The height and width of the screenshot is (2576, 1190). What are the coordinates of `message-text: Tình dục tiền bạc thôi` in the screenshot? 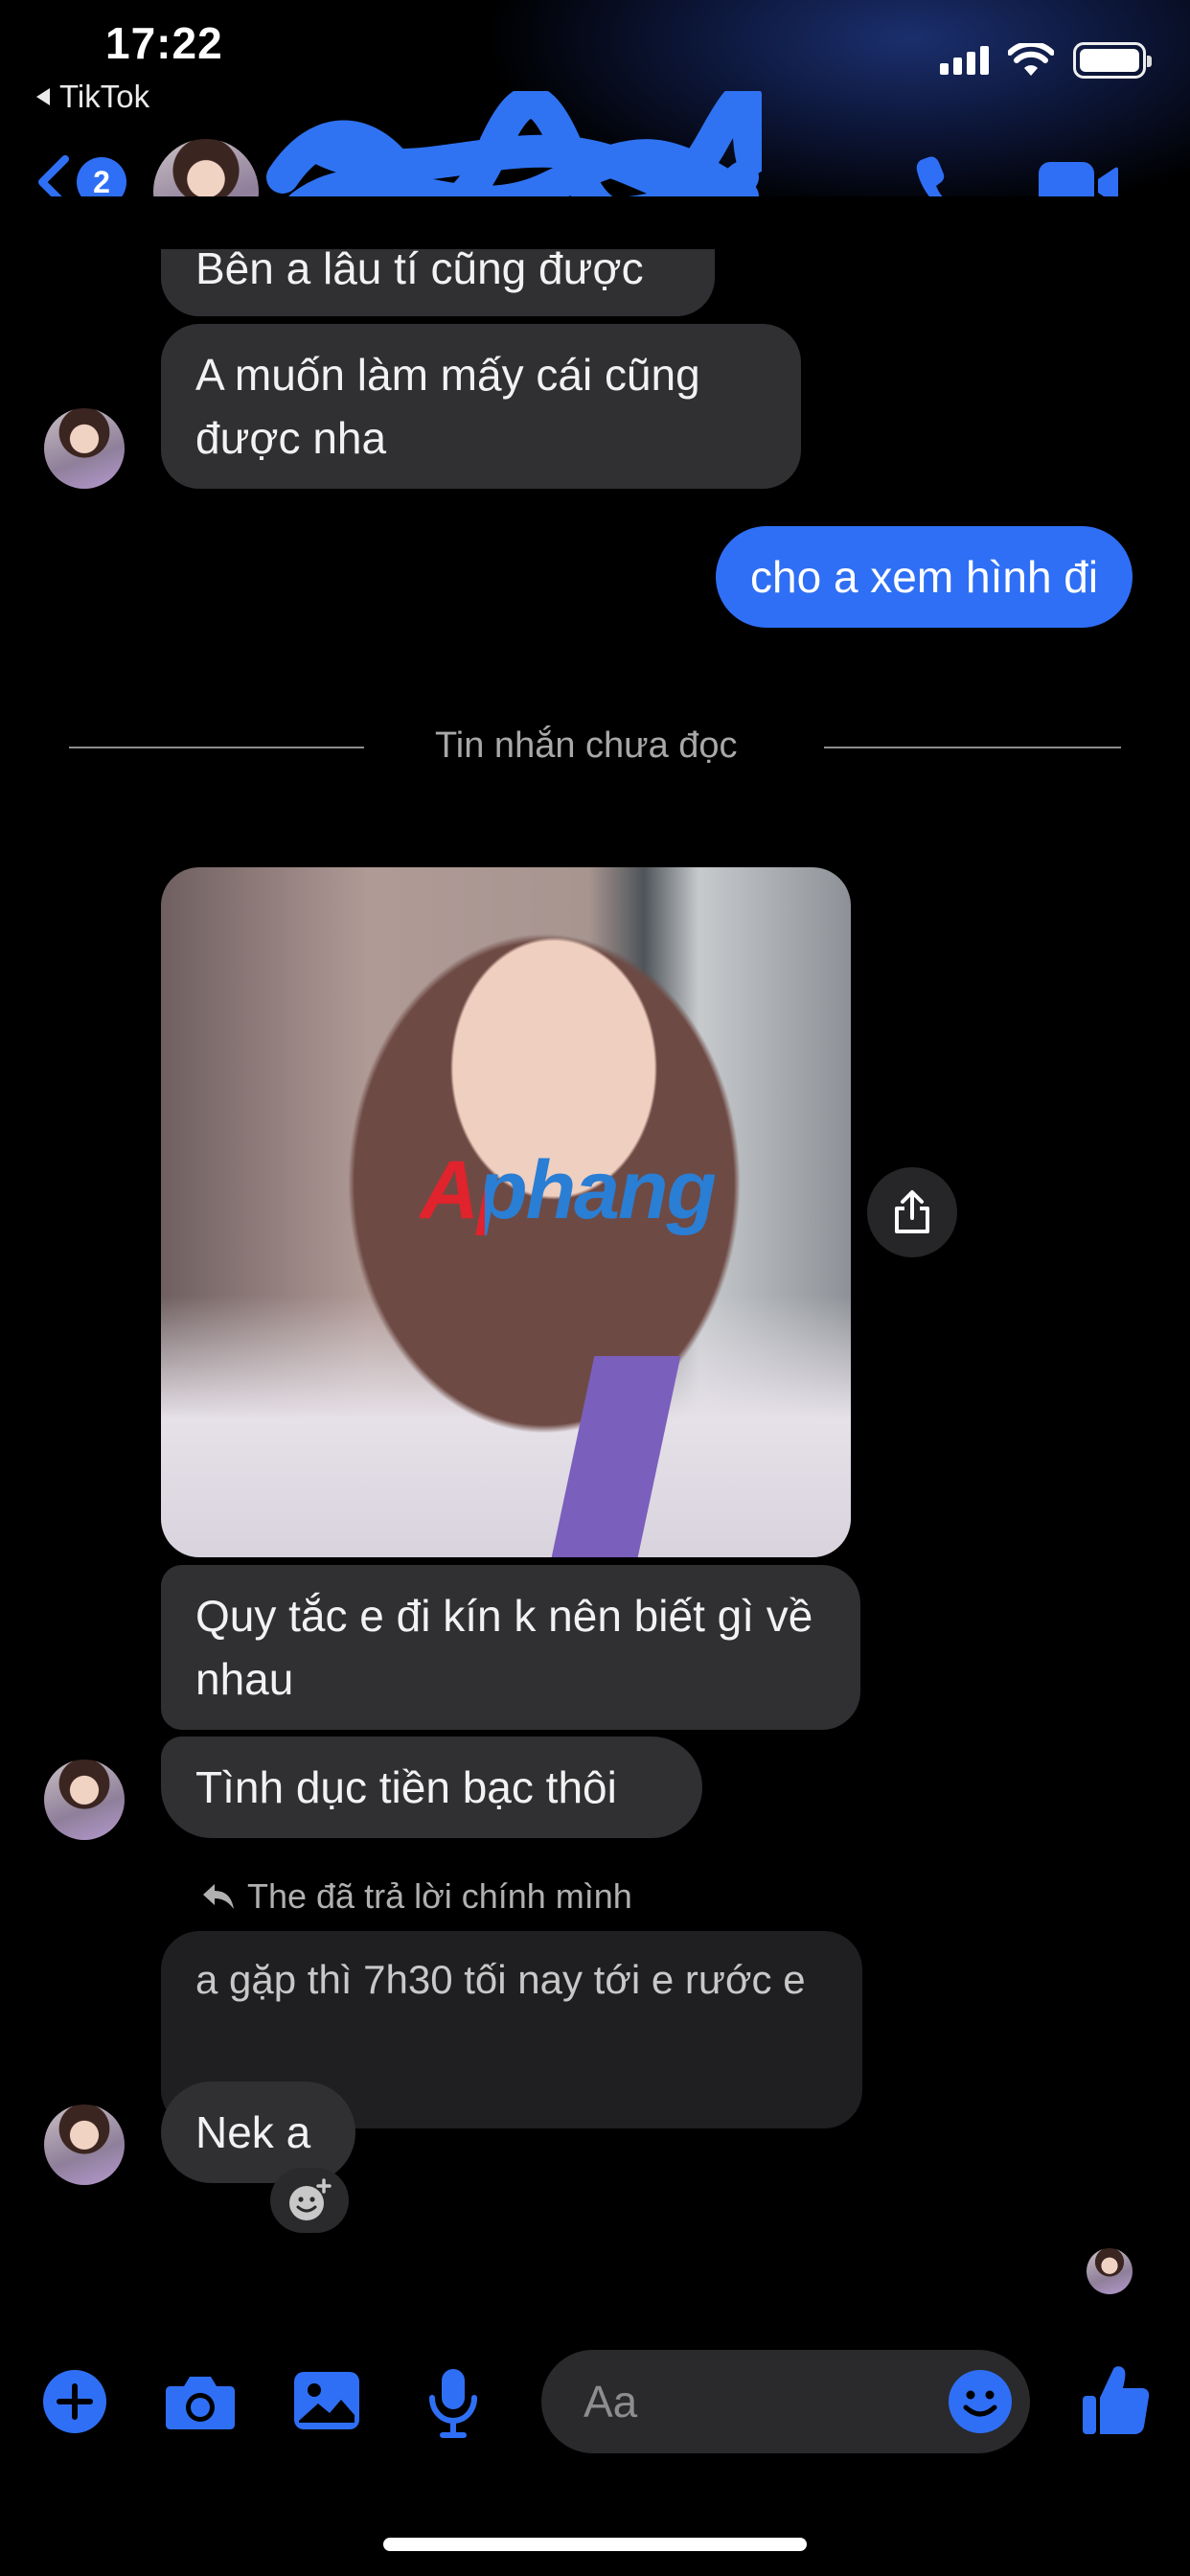 It's located at (406, 1787).